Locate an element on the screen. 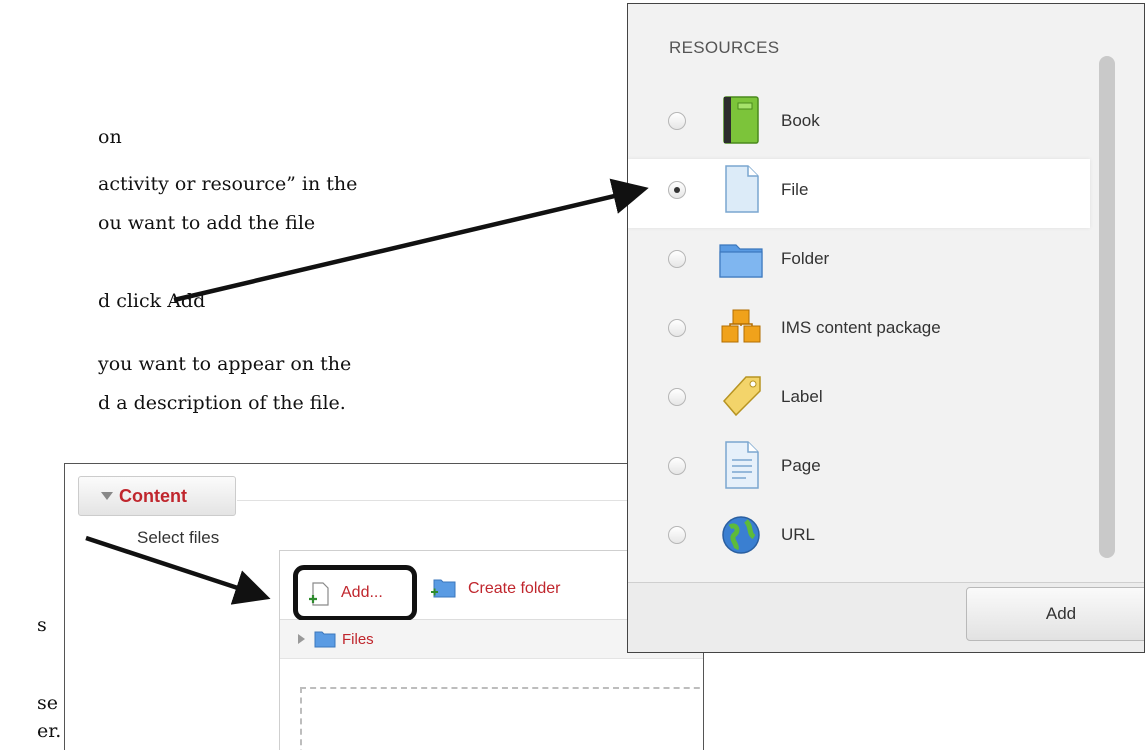  resource-item-url: URL is located at coordinates (859, 538).